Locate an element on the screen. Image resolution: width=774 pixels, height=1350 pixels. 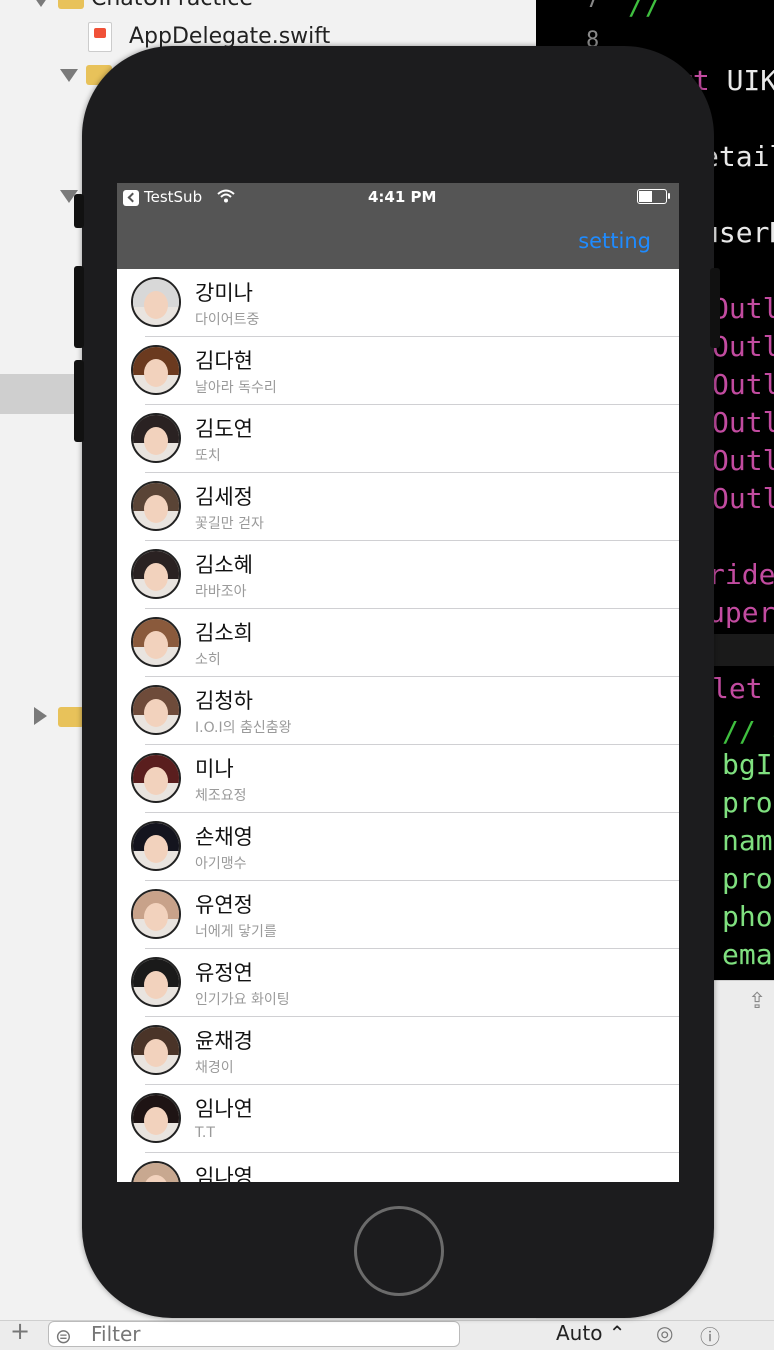
contact-status: 라바조아 is located at coordinates (221, 592).